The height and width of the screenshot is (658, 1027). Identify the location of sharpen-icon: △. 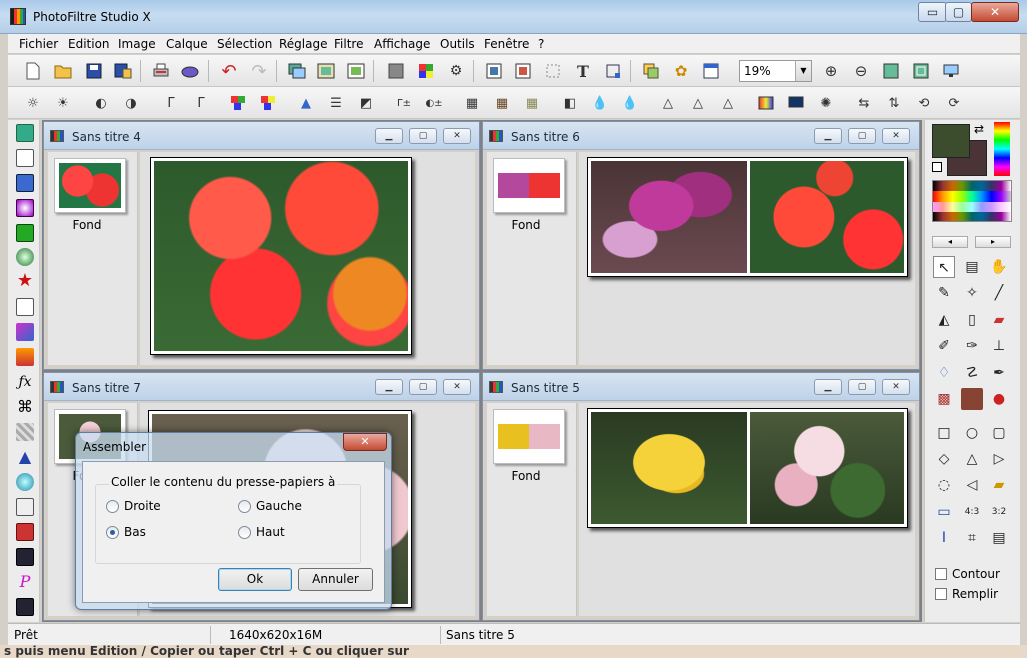
(668, 103).